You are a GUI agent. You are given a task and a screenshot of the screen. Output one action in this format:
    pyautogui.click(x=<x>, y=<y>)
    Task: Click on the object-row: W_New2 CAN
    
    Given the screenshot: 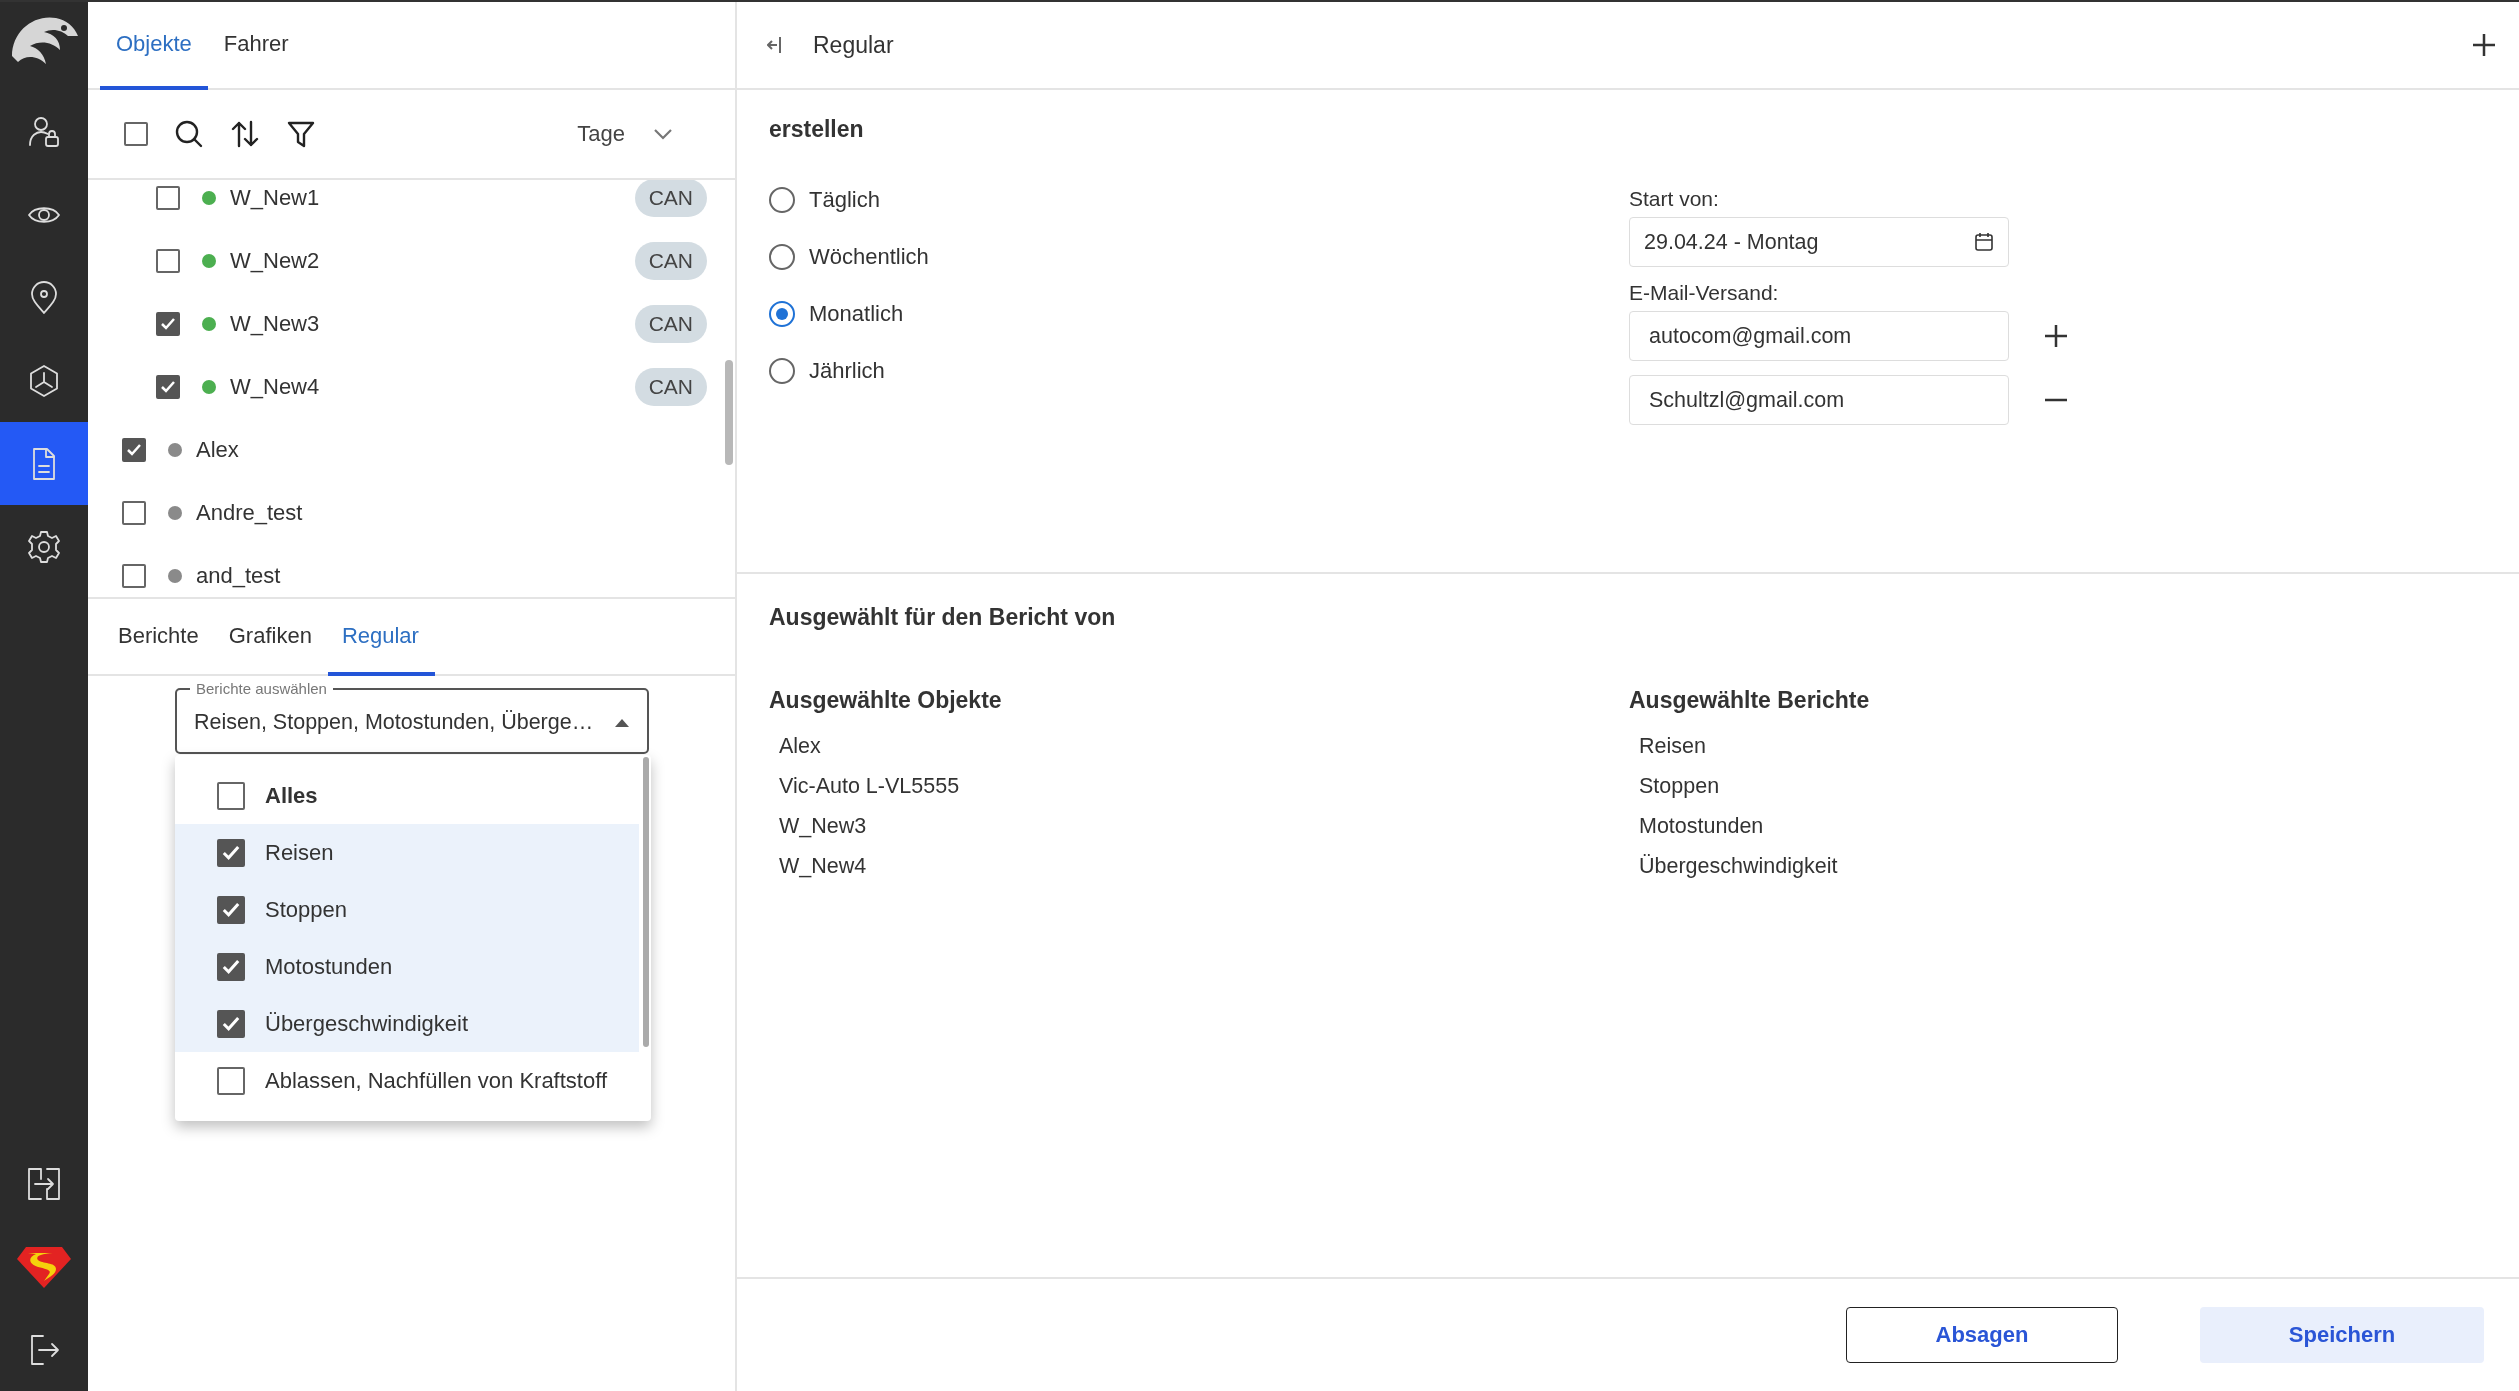 What is the action you would take?
    pyautogui.click(x=411, y=260)
    